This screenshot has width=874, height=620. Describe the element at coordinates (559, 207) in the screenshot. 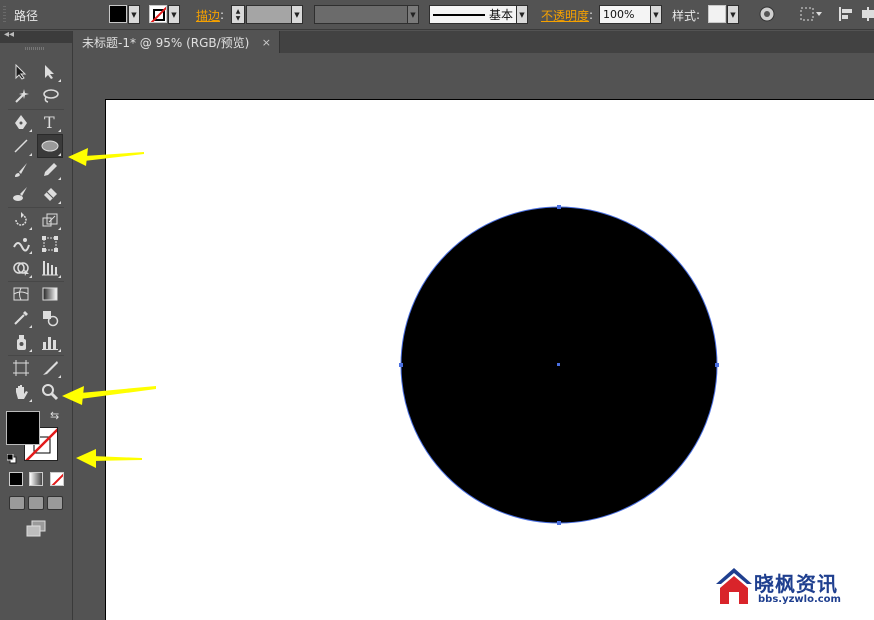

I see `anchor-point-top` at that location.